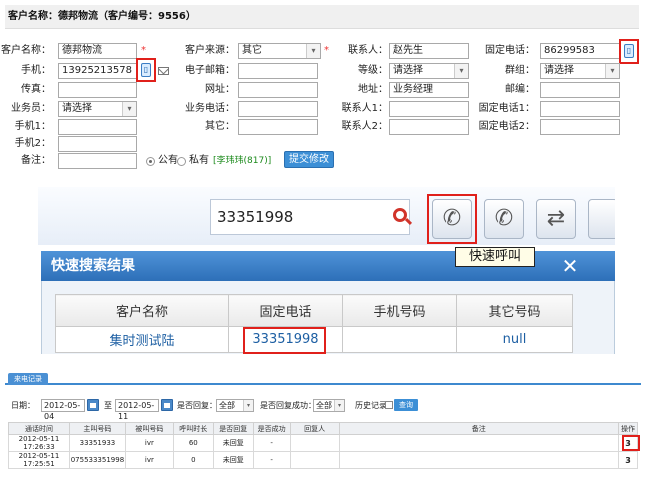  What do you see at coordinates (235, 405) in the screenshot?
I see `replied-select: 全部 ▾` at bounding box center [235, 405].